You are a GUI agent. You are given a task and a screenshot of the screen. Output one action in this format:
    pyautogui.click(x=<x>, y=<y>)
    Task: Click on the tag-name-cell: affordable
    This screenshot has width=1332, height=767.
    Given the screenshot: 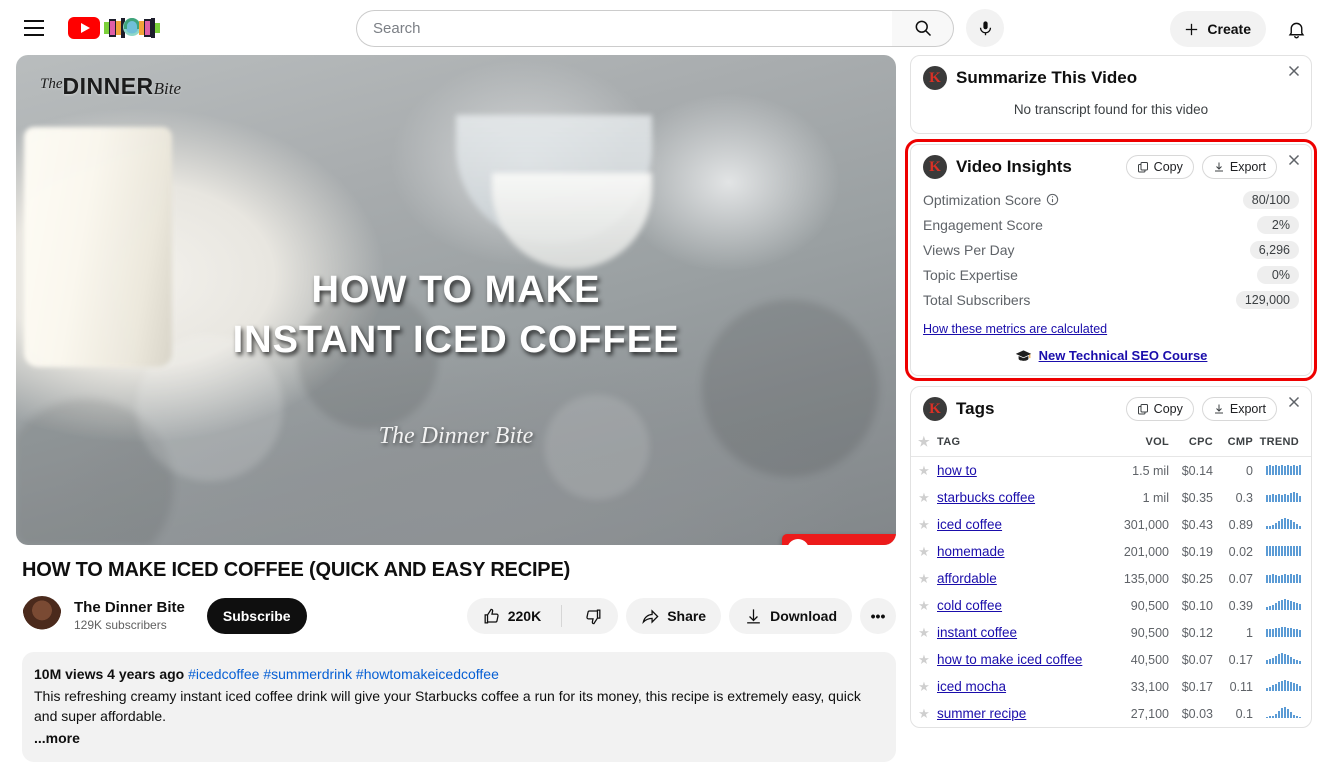 What is the action you would take?
    pyautogui.click(x=1020, y=578)
    